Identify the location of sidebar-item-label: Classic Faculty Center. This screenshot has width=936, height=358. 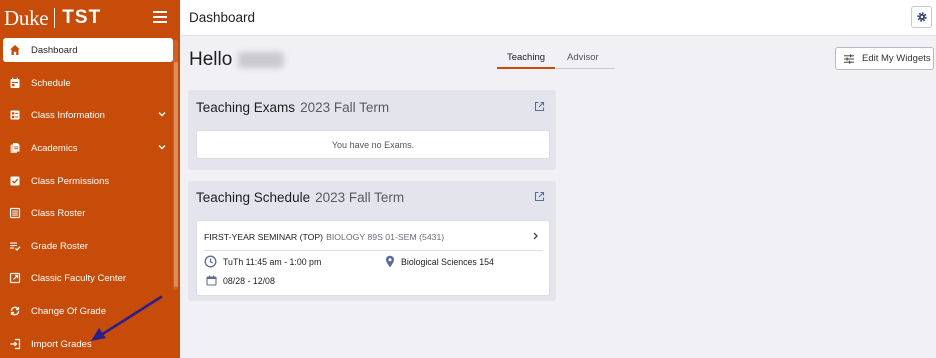
(79, 278).